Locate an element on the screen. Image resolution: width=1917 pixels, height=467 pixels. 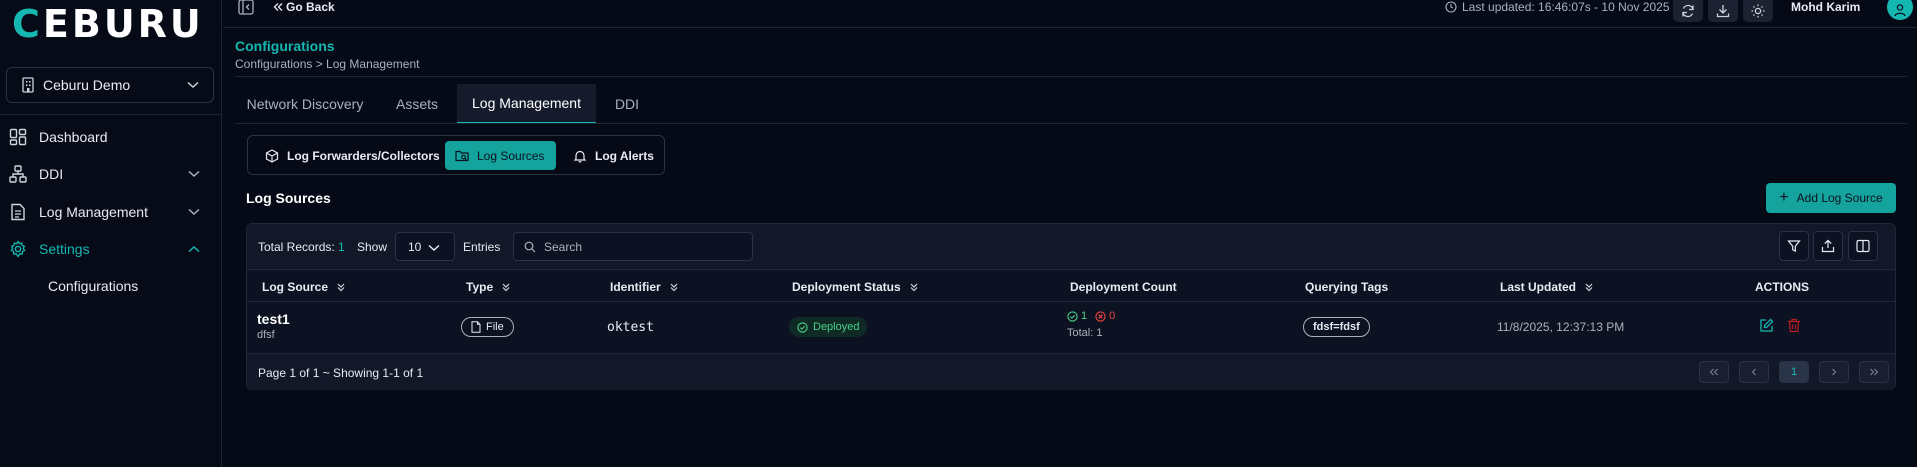
col-last-updated: Last Updated is located at coordinates (1547, 287).